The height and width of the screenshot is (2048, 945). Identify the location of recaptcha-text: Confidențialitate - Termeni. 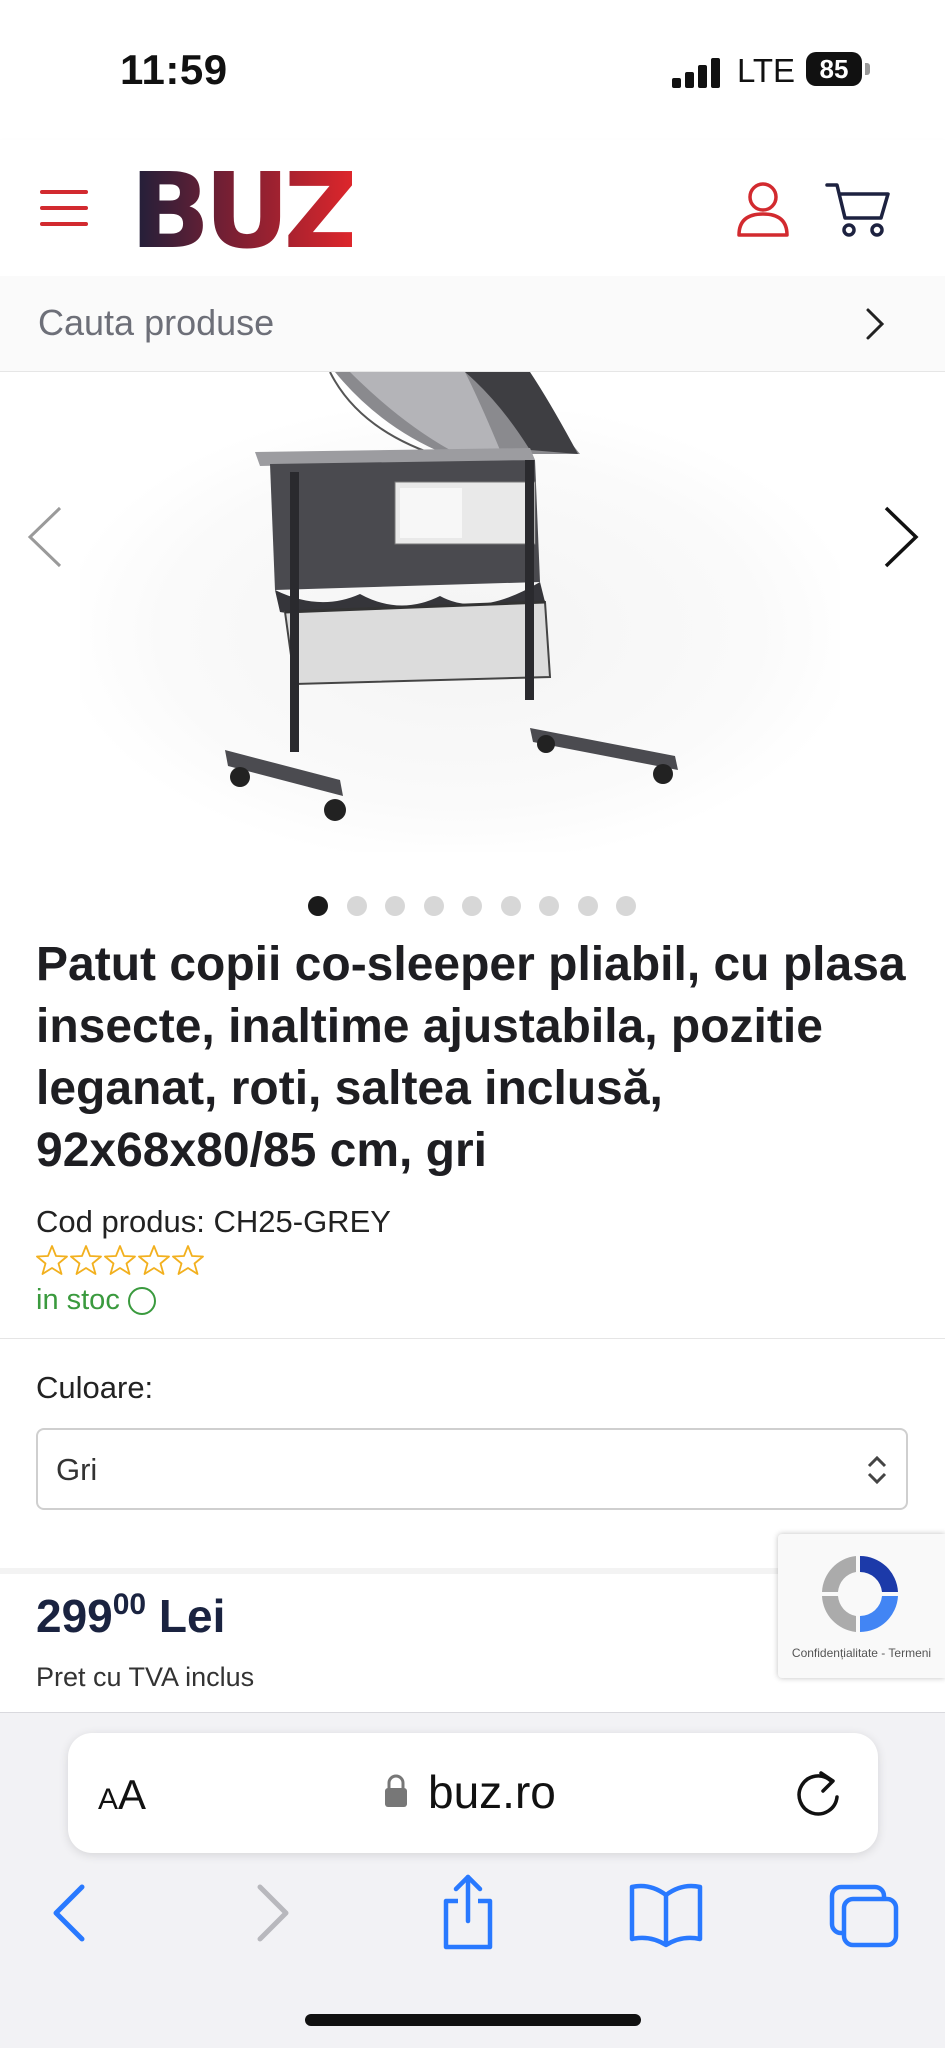
(861, 1653).